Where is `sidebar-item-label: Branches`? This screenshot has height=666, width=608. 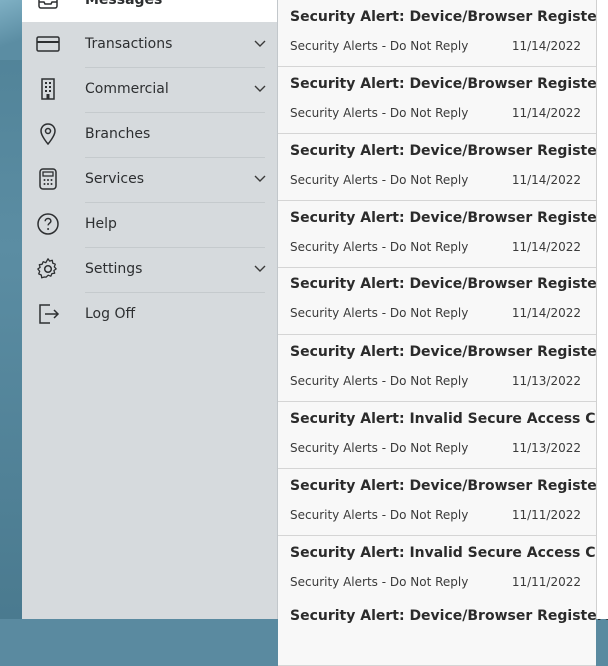 sidebar-item-label: Branches is located at coordinates (118, 134).